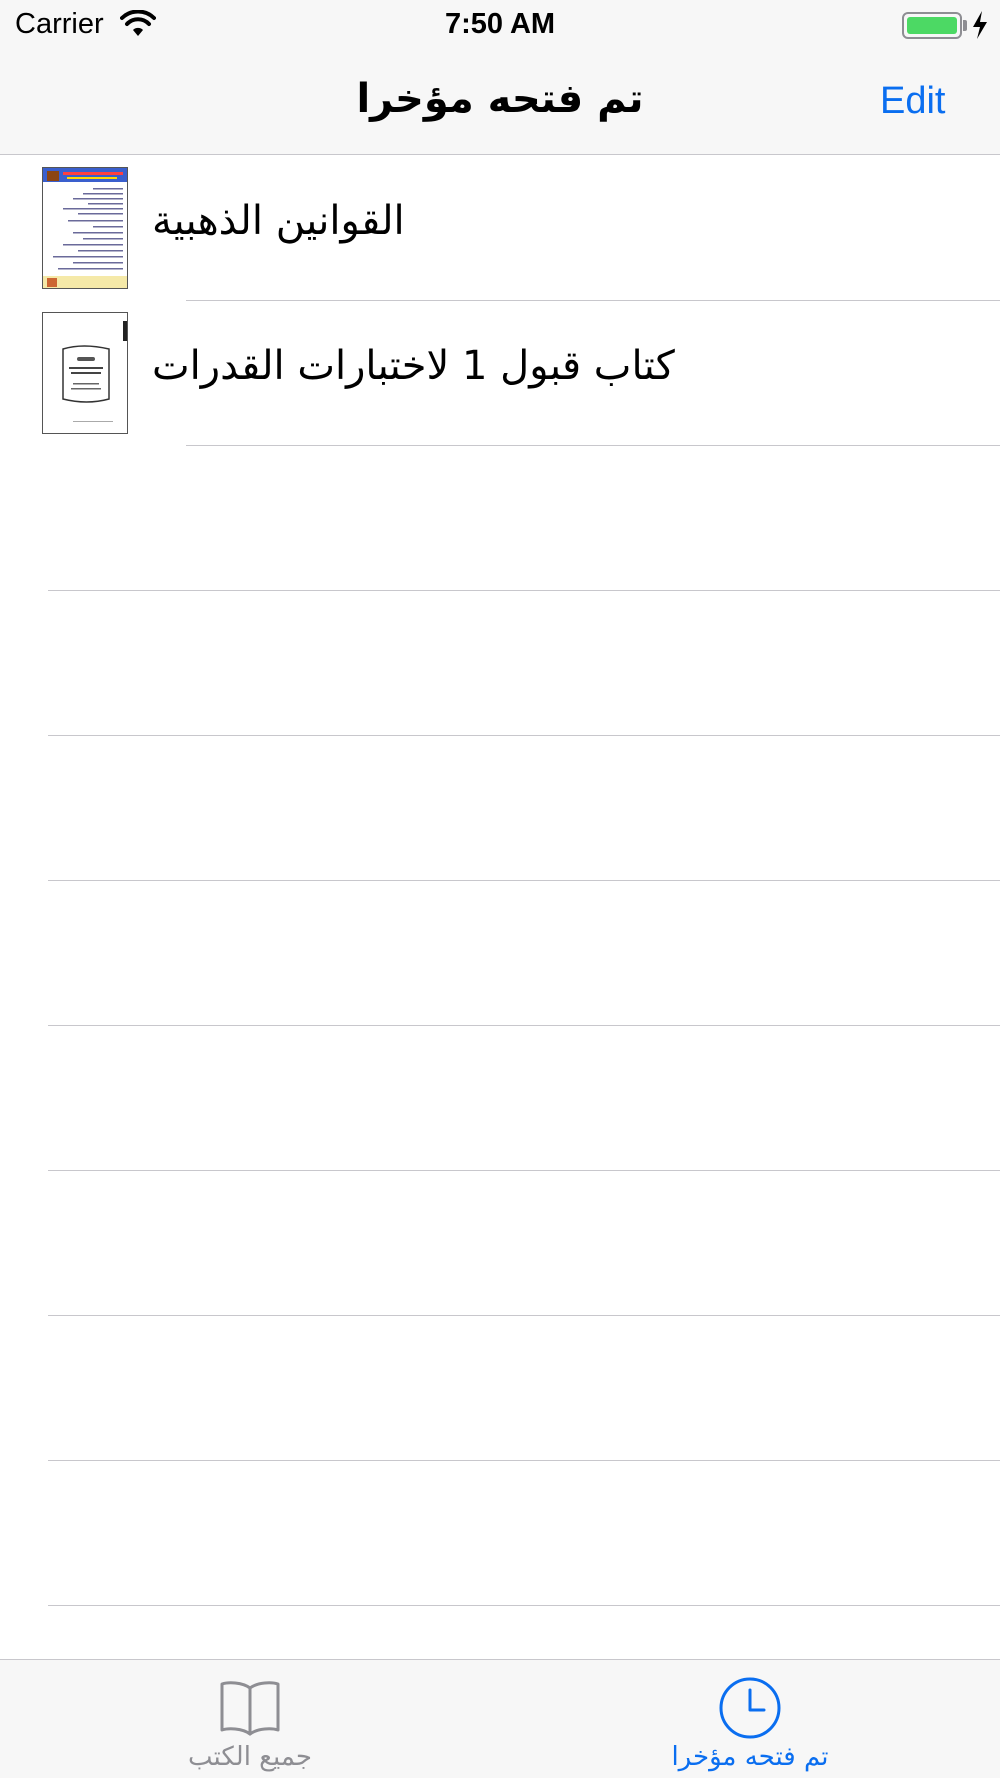 Image resolution: width=1000 pixels, height=1778 pixels. What do you see at coordinates (965, 25) in the screenshot?
I see `battery-cap` at bounding box center [965, 25].